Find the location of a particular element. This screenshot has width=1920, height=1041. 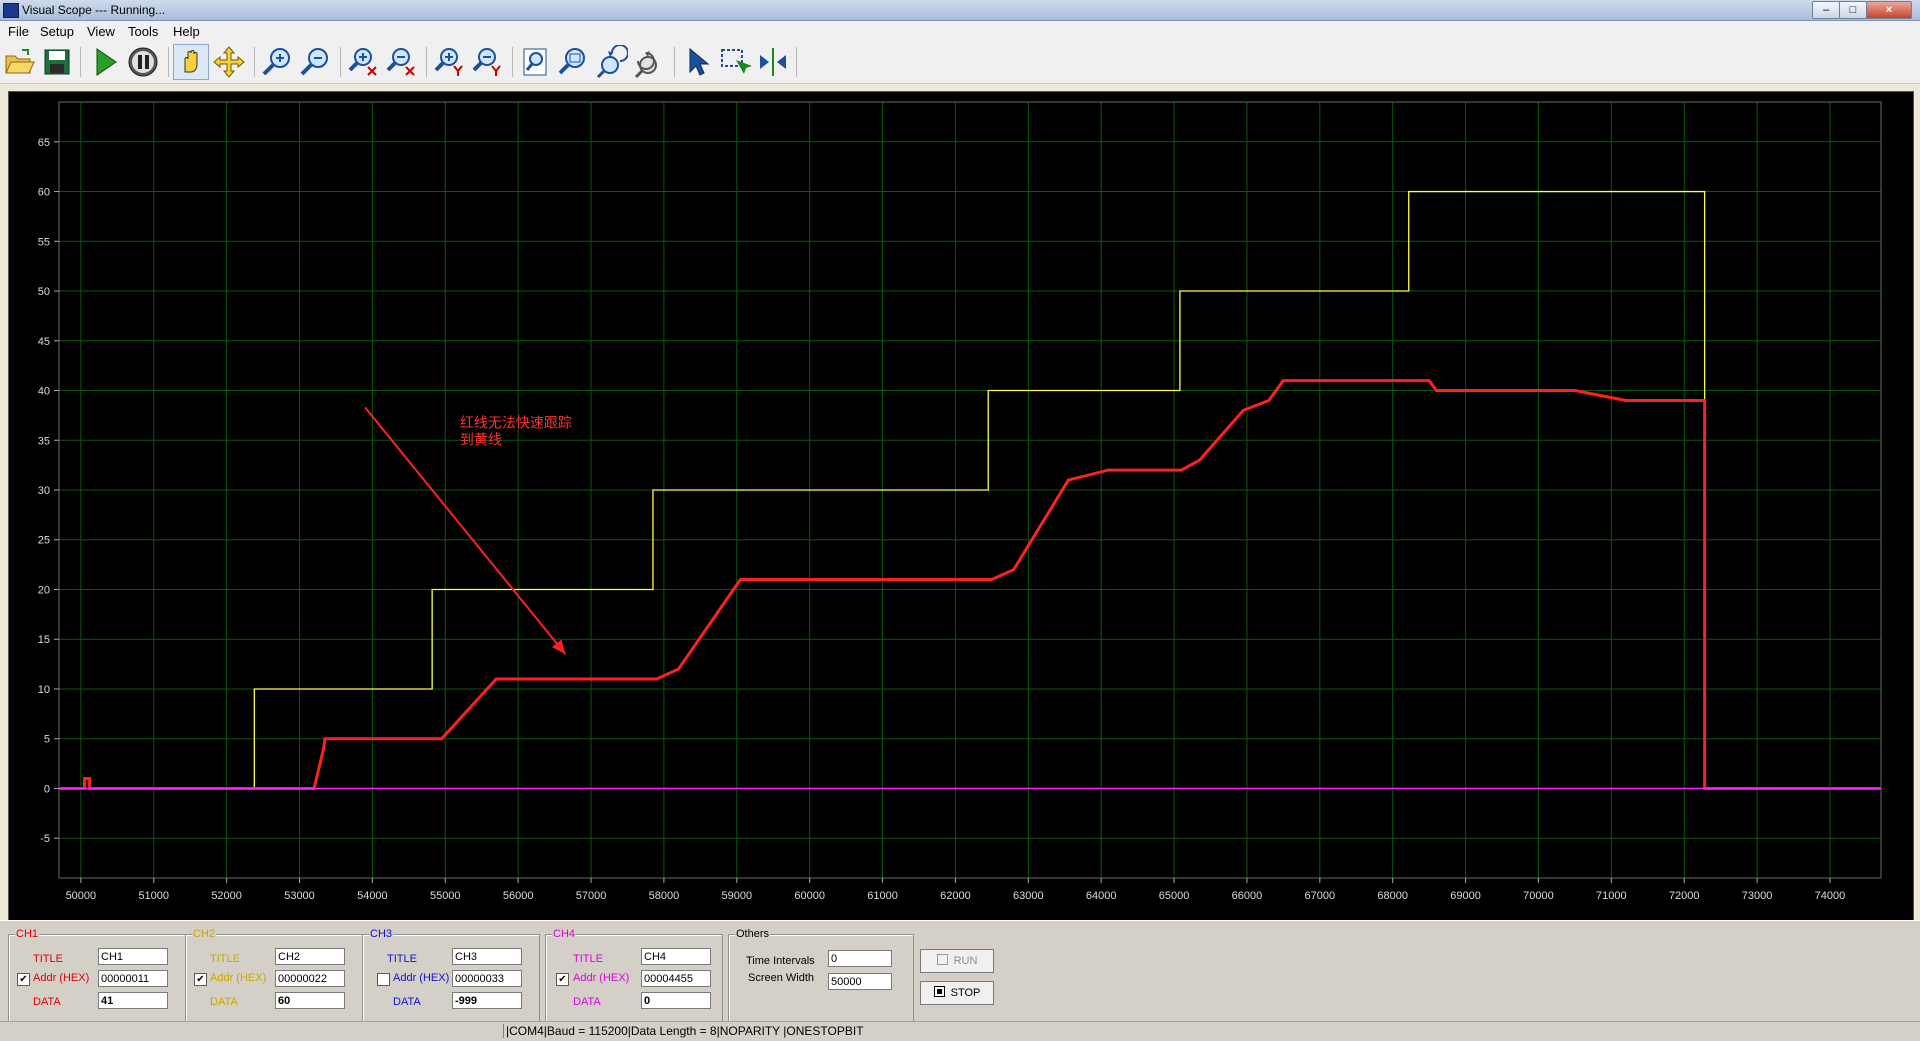

ch2-title-input: CH2 is located at coordinates (310, 956).